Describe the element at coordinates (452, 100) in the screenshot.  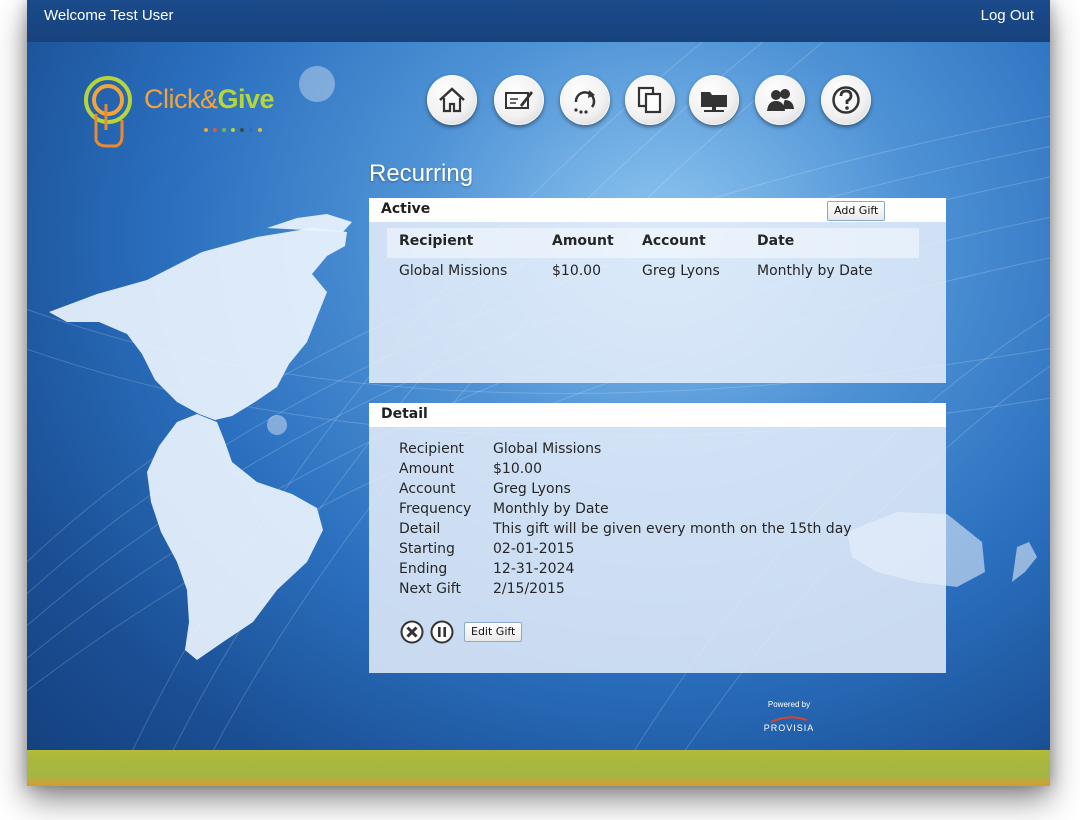
I see `home-icon` at that location.